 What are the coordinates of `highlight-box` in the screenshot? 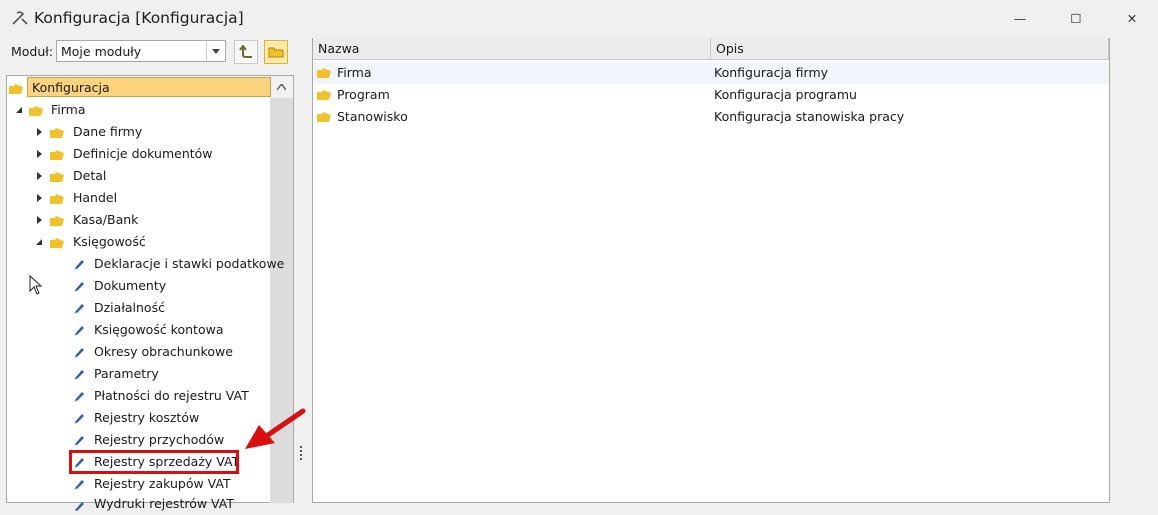 It's located at (154, 462).